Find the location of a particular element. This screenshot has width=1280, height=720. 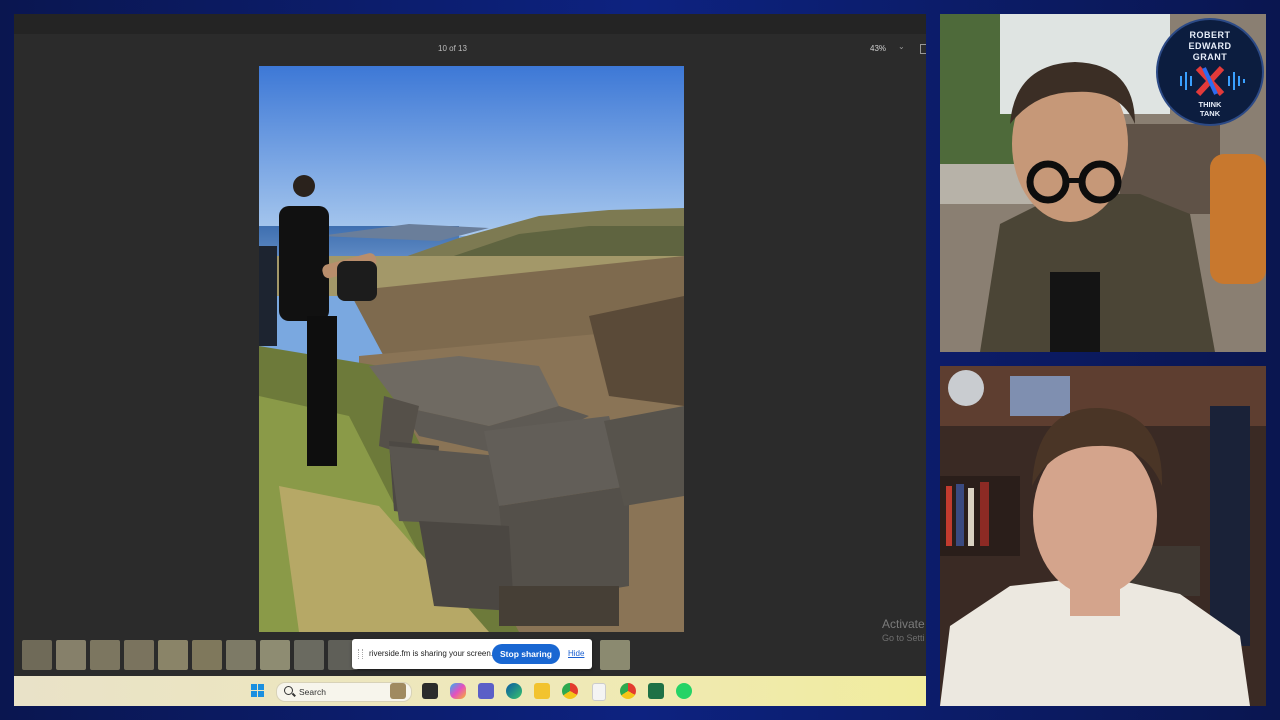

widget-icon is located at coordinates (398, 691).